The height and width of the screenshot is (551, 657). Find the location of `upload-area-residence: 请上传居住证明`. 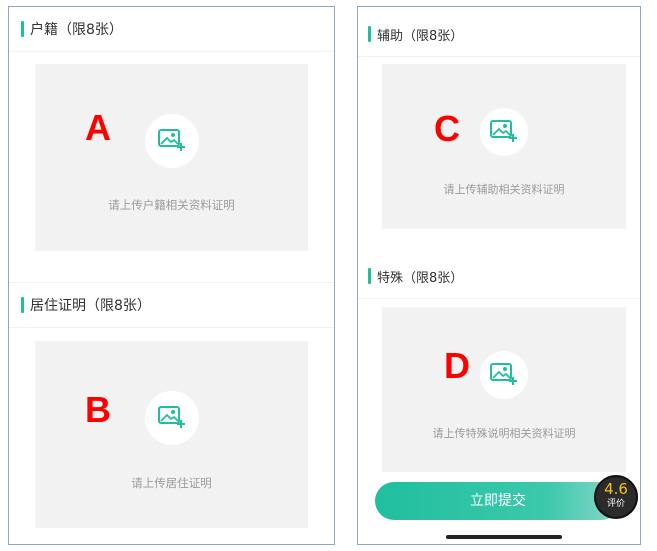

upload-area-residence: 请上传居住证明 is located at coordinates (171, 434).